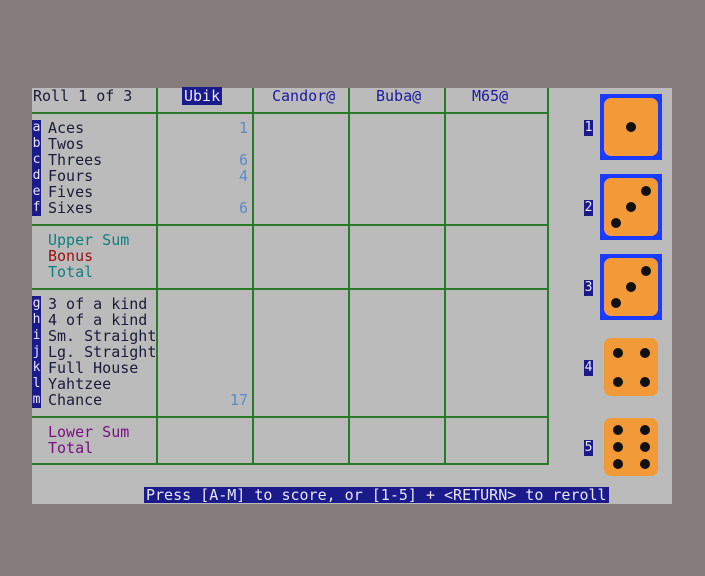  I want to click on label-four-of-a-kind: 4 of a kind, so click(97, 320).